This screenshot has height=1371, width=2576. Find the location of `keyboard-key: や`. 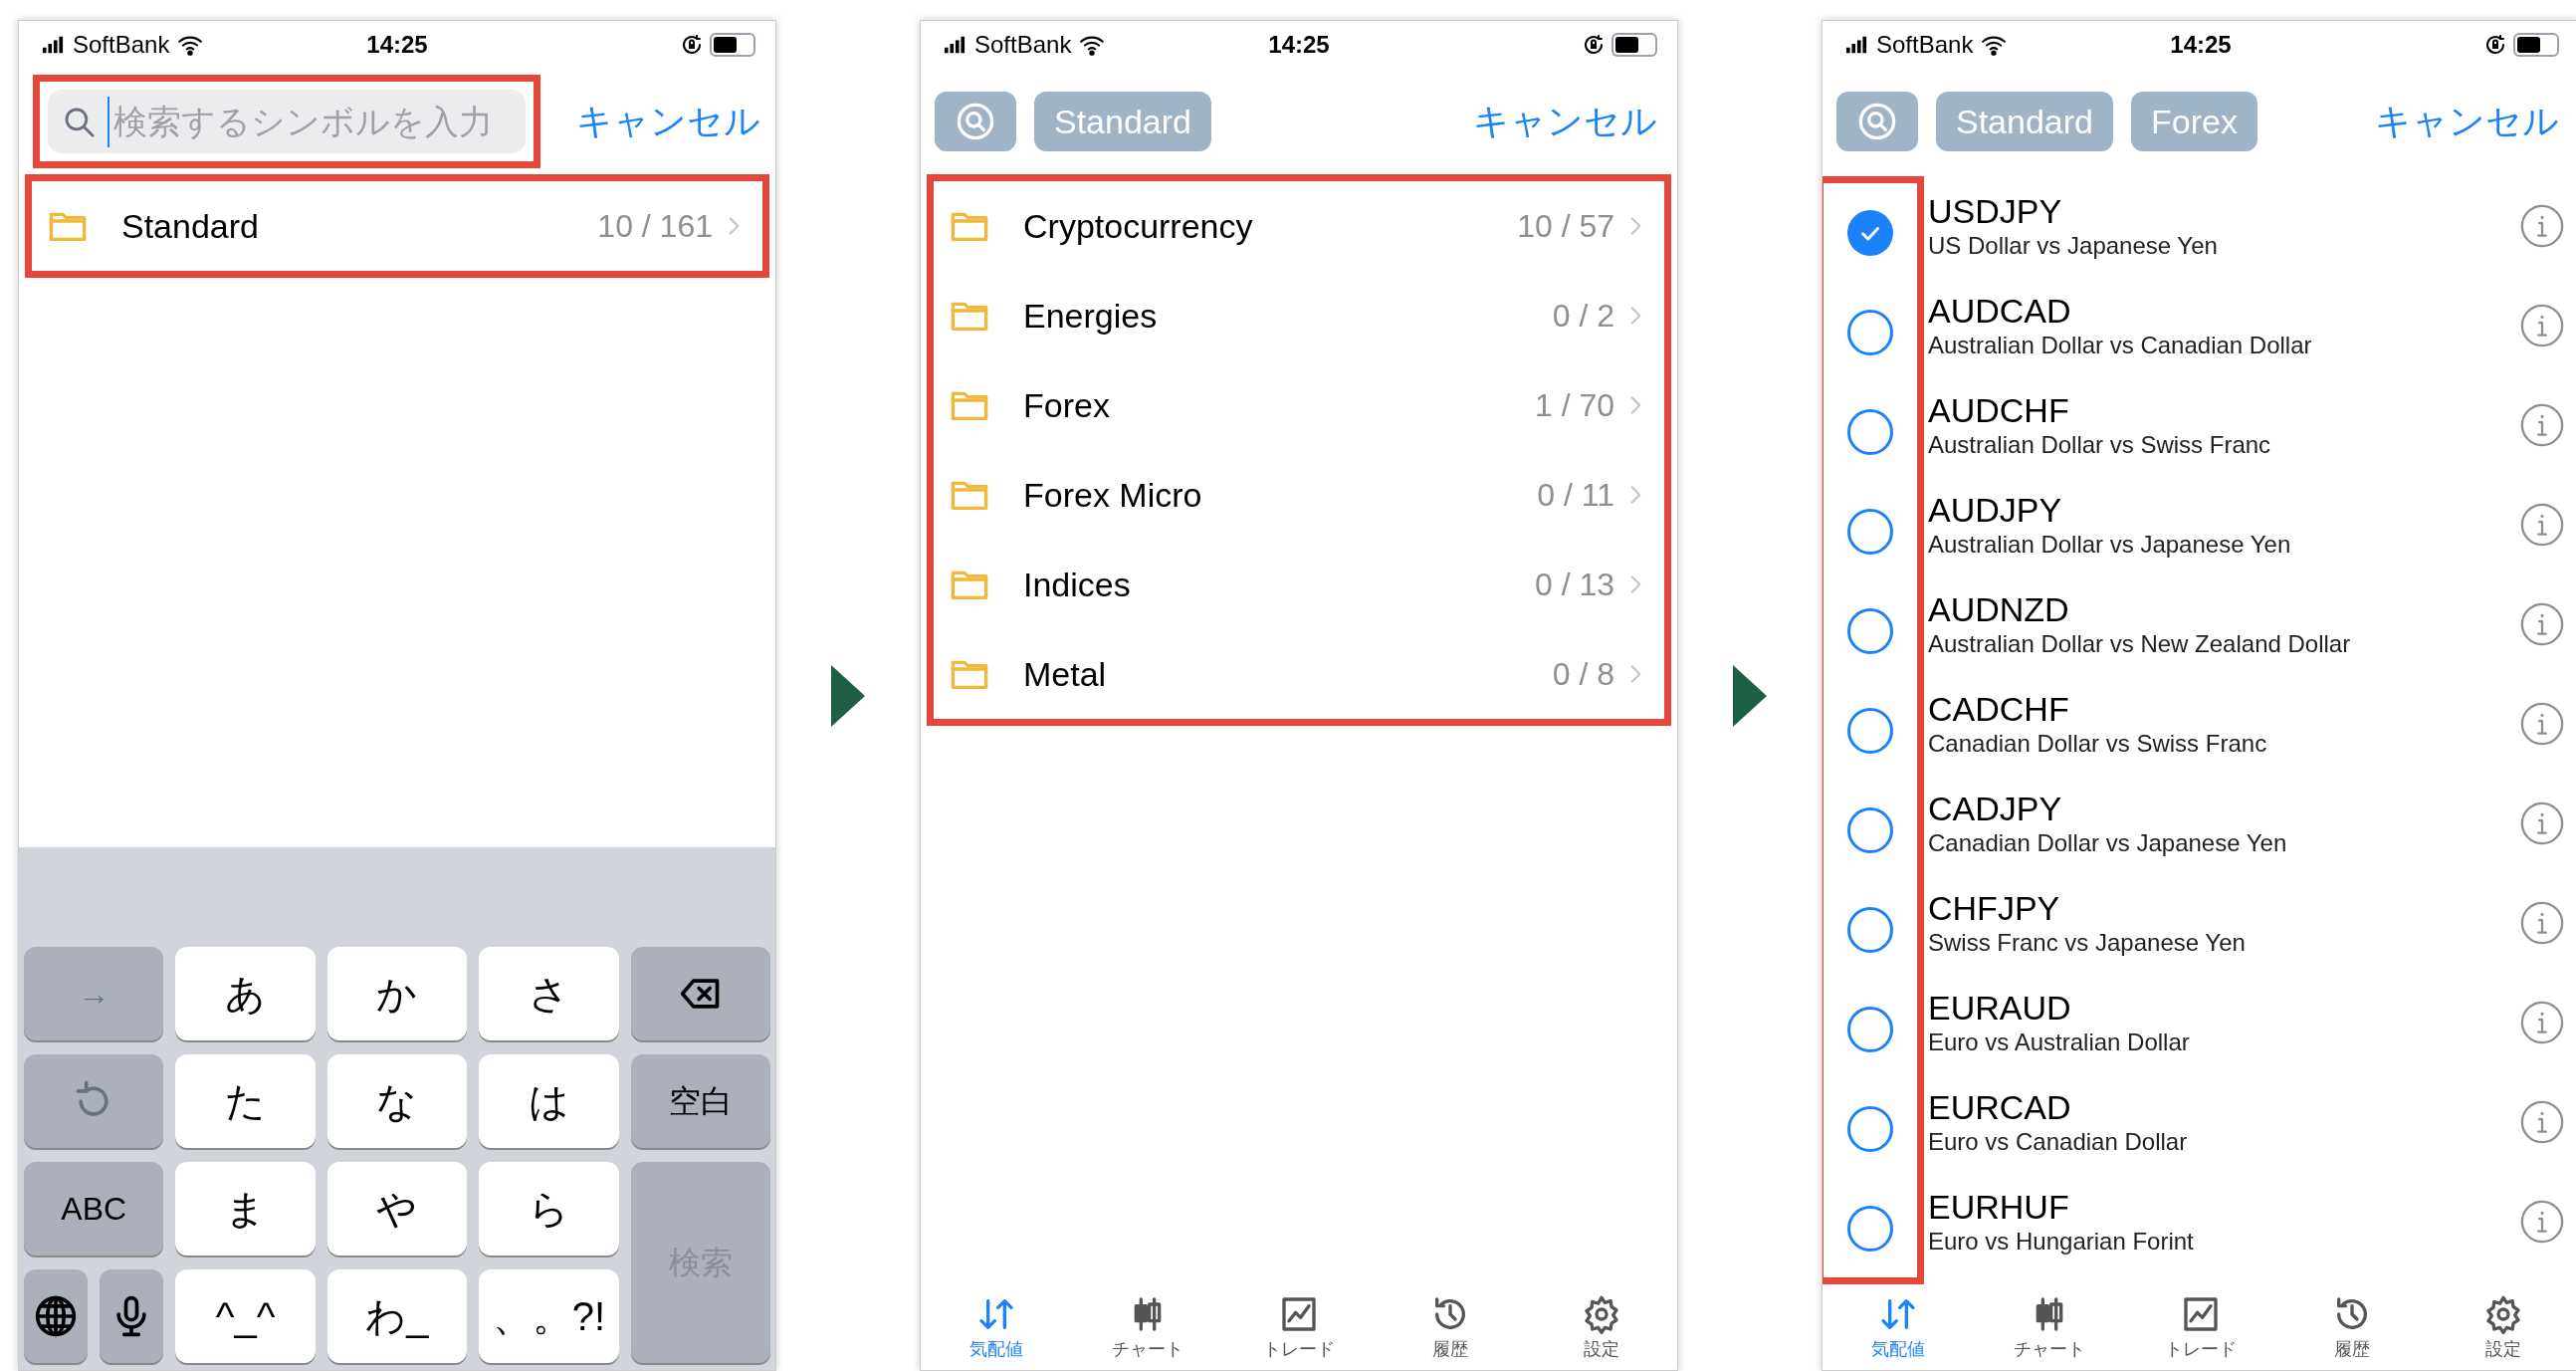

keyboard-key: や is located at coordinates (397, 1209).